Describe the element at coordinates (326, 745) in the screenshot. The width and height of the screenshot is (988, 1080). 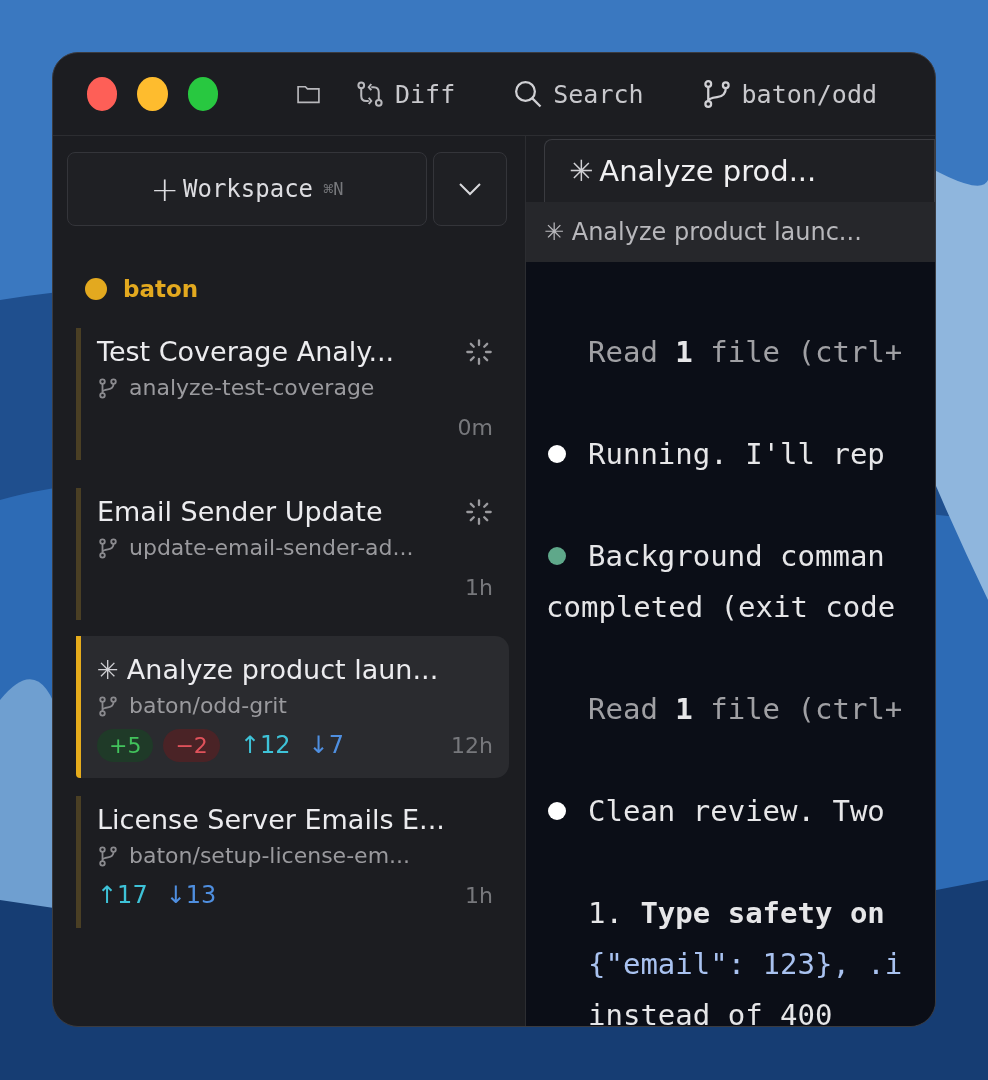
I see `behind-count: ↓7` at that location.